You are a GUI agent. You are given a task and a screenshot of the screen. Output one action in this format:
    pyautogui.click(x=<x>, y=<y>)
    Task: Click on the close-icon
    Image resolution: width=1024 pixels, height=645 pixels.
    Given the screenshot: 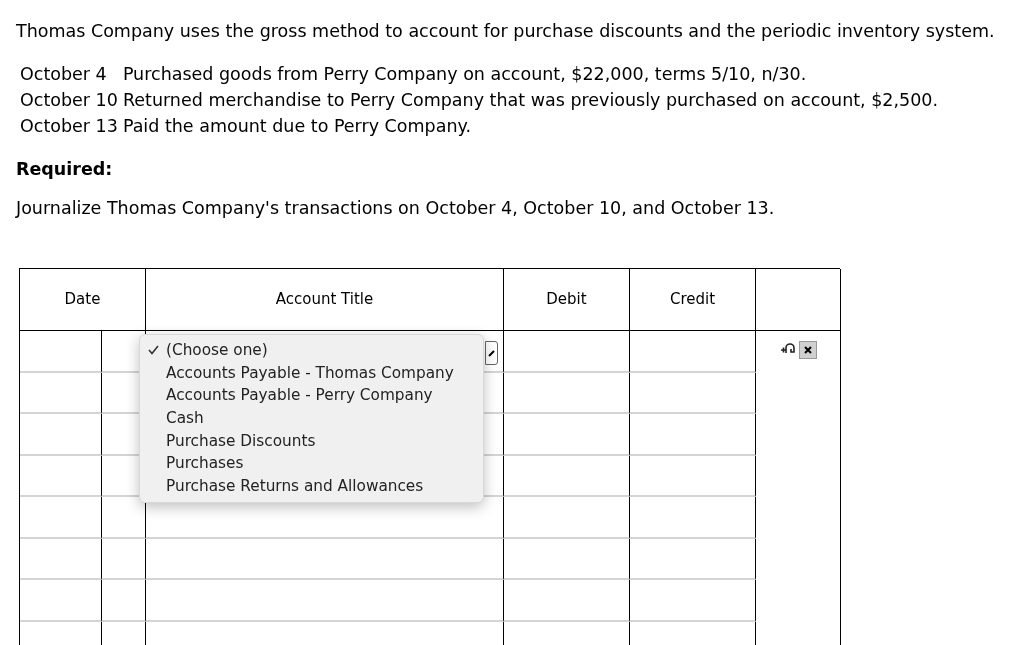 What is the action you would take?
    pyautogui.click(x=807, y=350)
    